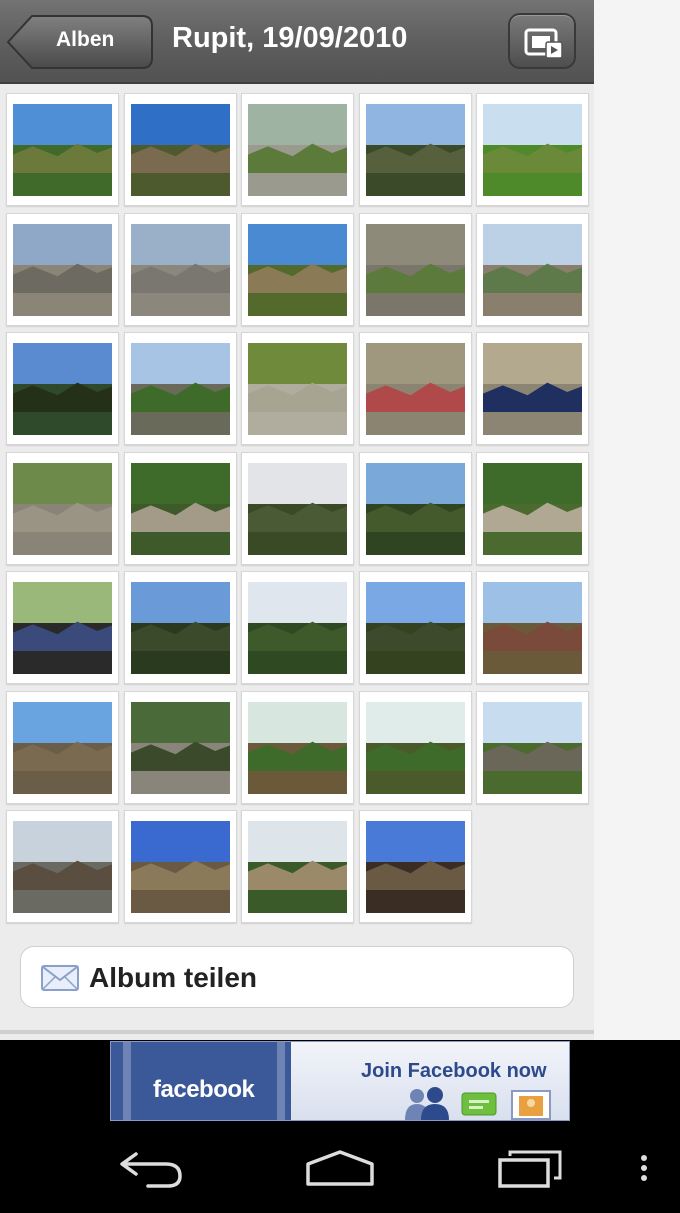  What do you see at coordinates (297, 977) in the screenshot?
I see `share-album-button: Album teilen` at bounding box center [297, 977].